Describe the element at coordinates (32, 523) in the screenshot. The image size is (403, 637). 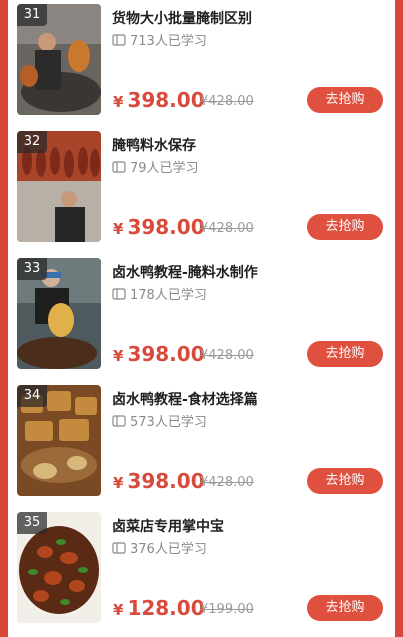
I see `course-index-badge: 35` at that location.